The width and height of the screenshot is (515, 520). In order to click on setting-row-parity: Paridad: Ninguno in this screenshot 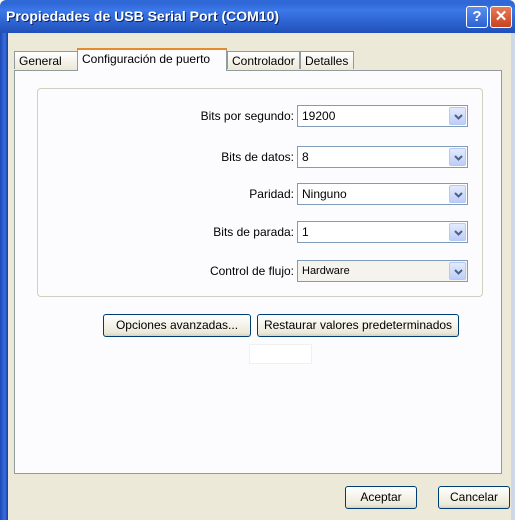, I will do `click(261, 194)`.